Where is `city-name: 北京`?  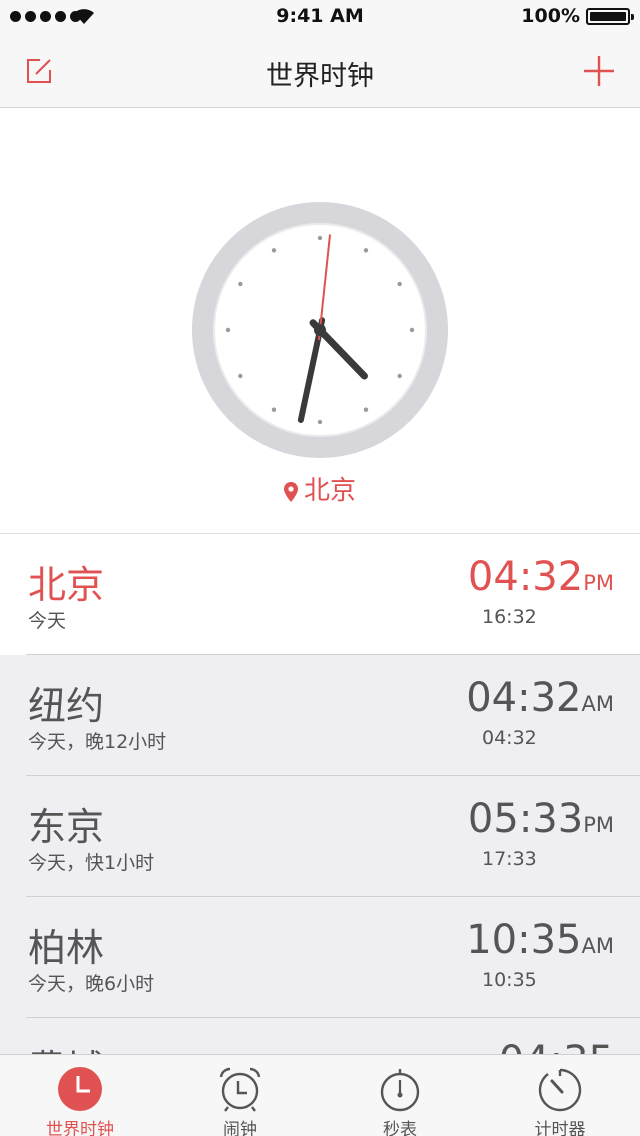 city-name: 北京 is located at coordinates (66, 585).